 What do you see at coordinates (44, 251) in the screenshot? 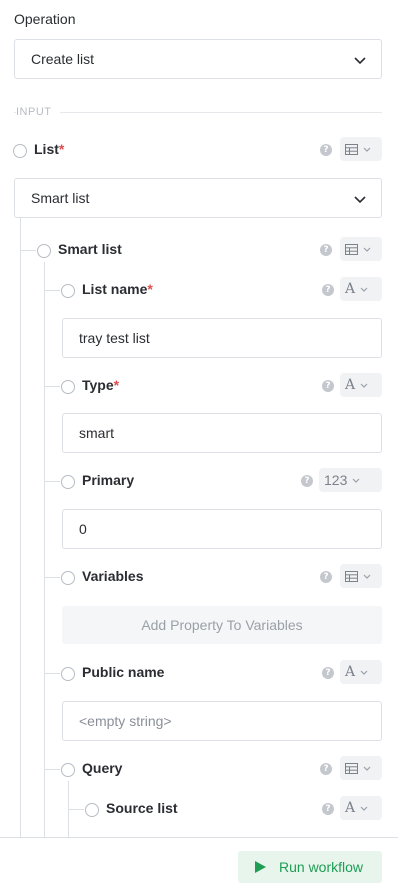
I see `smart-list-radio` at bounding box center [44, 251].